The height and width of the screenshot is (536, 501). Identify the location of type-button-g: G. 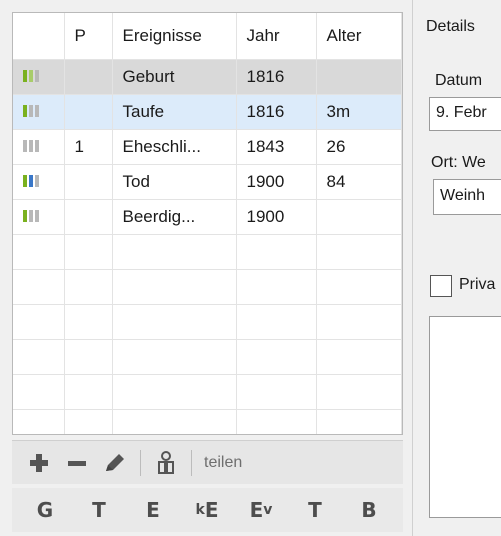
(45, 510).